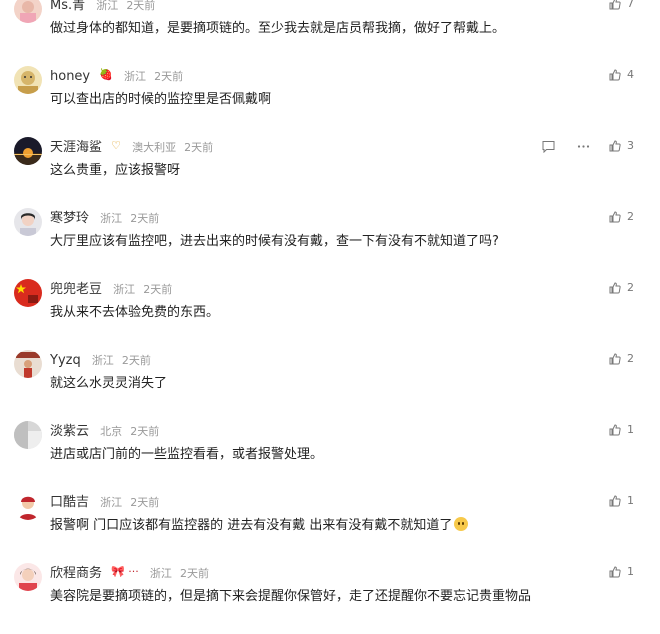  I want to click on comment-text: 做过身体的都知道，是要摘项链的。至少我去就是店员帮我摘，做好了帮戴上。, so click(278, 28).